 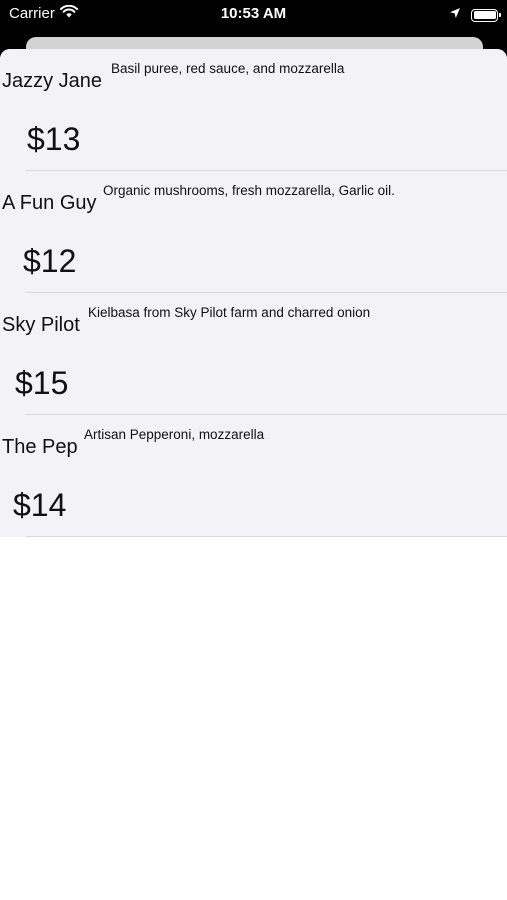 I want to click on pizza-description: Basil puree, red sauce, and mozzarella, so click(x=228, y=68).